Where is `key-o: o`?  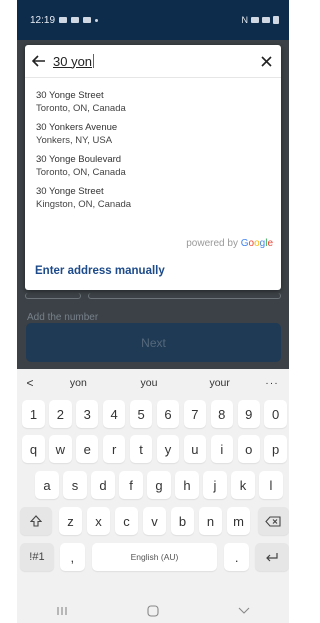 key-o: o is located at coordinates (248, 449).